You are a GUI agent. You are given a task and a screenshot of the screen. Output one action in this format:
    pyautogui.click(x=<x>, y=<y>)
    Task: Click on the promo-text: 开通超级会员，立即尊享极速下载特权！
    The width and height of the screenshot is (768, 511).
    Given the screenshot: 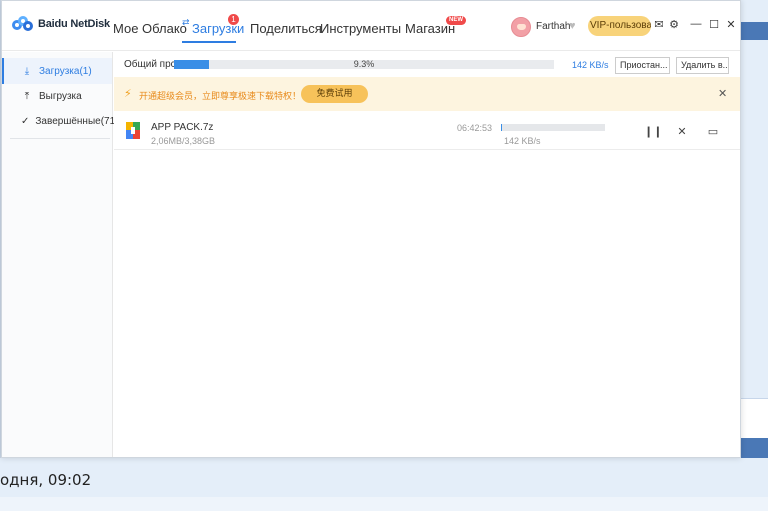 What is the action you would take?
    pyautogui.click(x=220, y=97)
    